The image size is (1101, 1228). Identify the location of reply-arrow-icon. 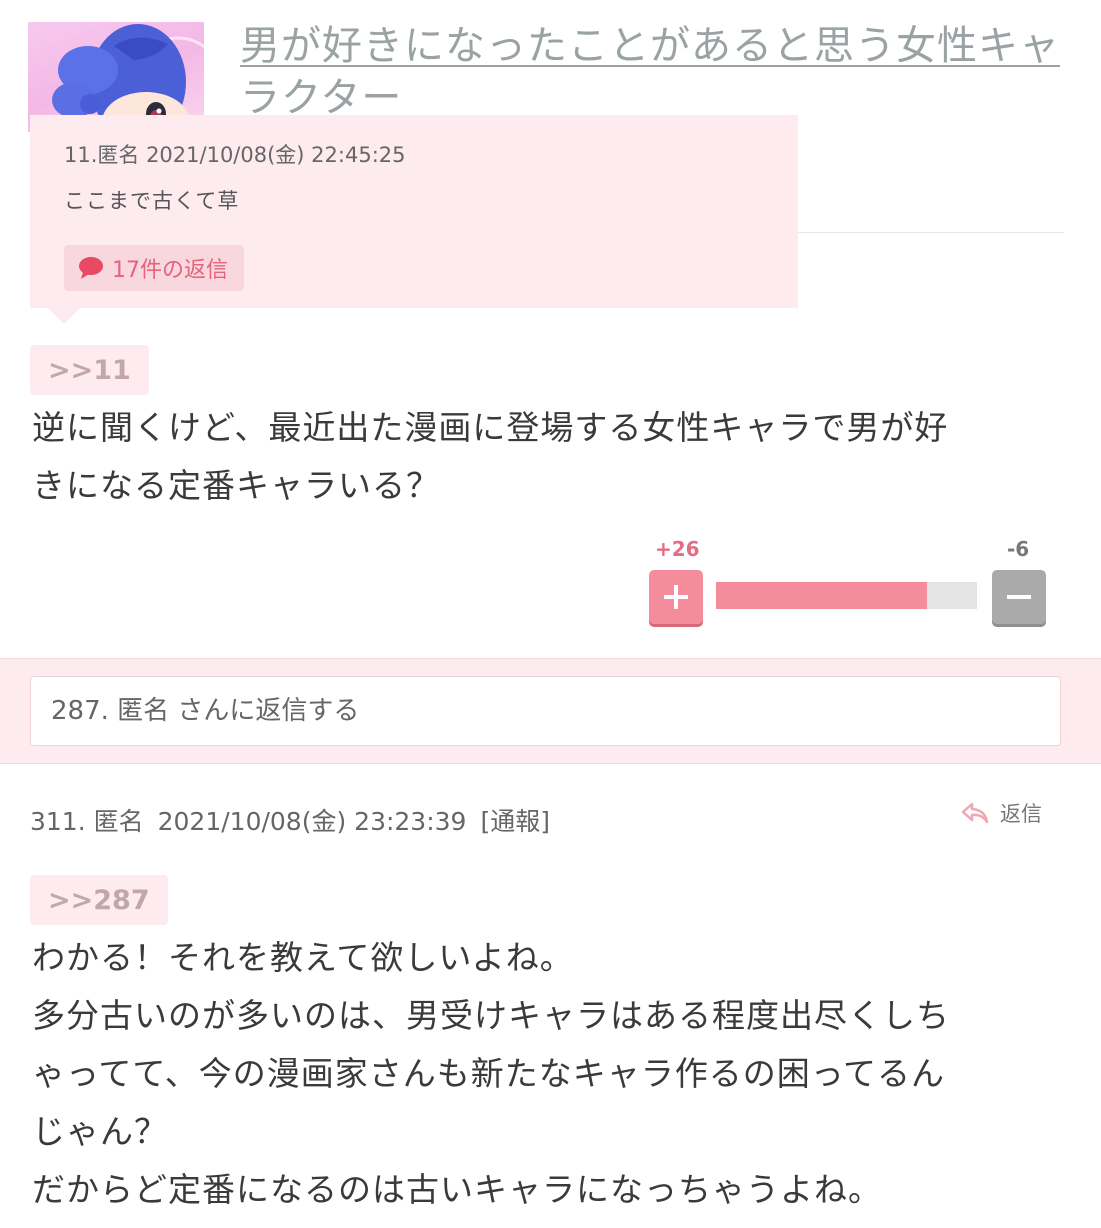
(975, 813).